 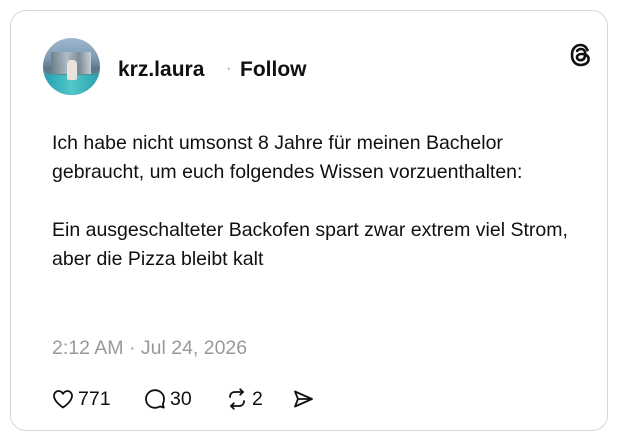 I want to click on repost-icon, so click(x=237, y=399).